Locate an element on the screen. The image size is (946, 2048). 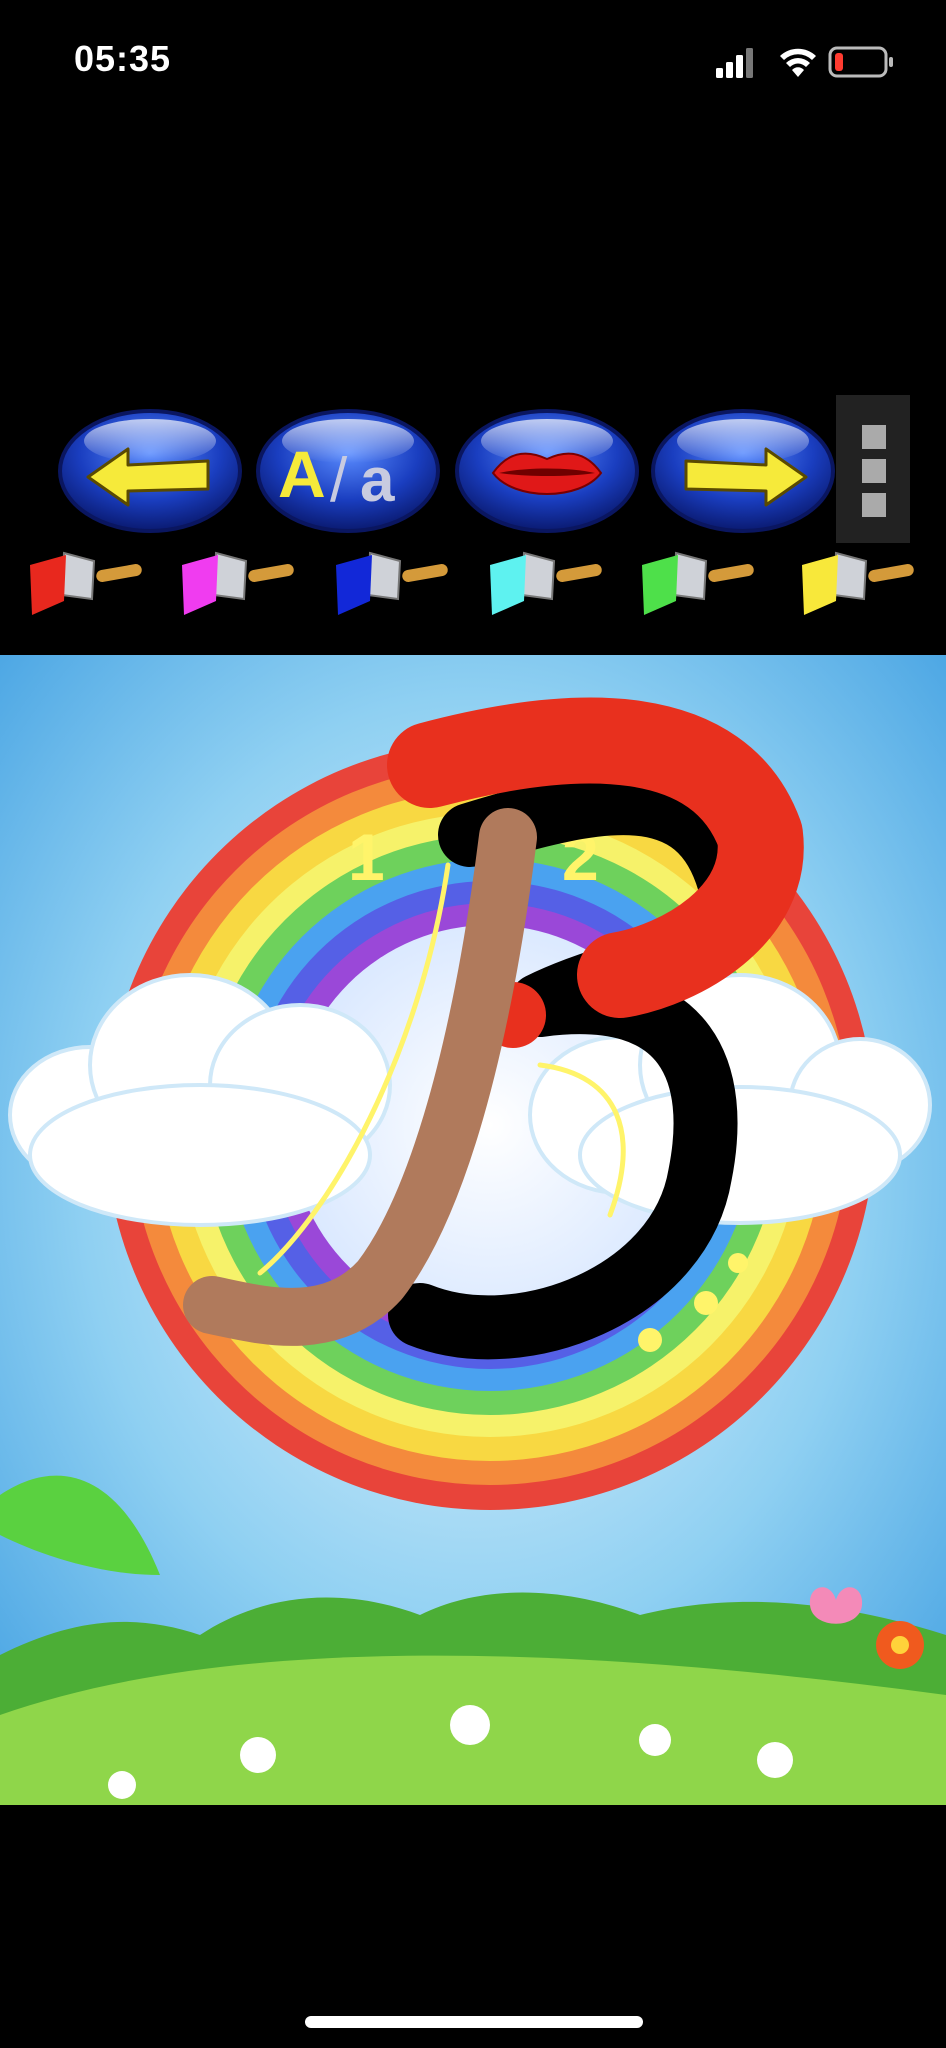
status-icons is located at coordinates (811, 62).